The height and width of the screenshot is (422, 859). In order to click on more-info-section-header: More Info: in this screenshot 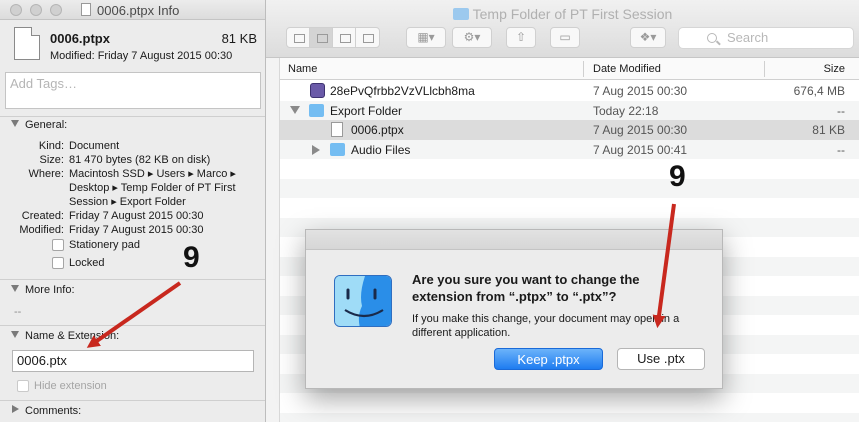, I will do `click(37, 290)`.